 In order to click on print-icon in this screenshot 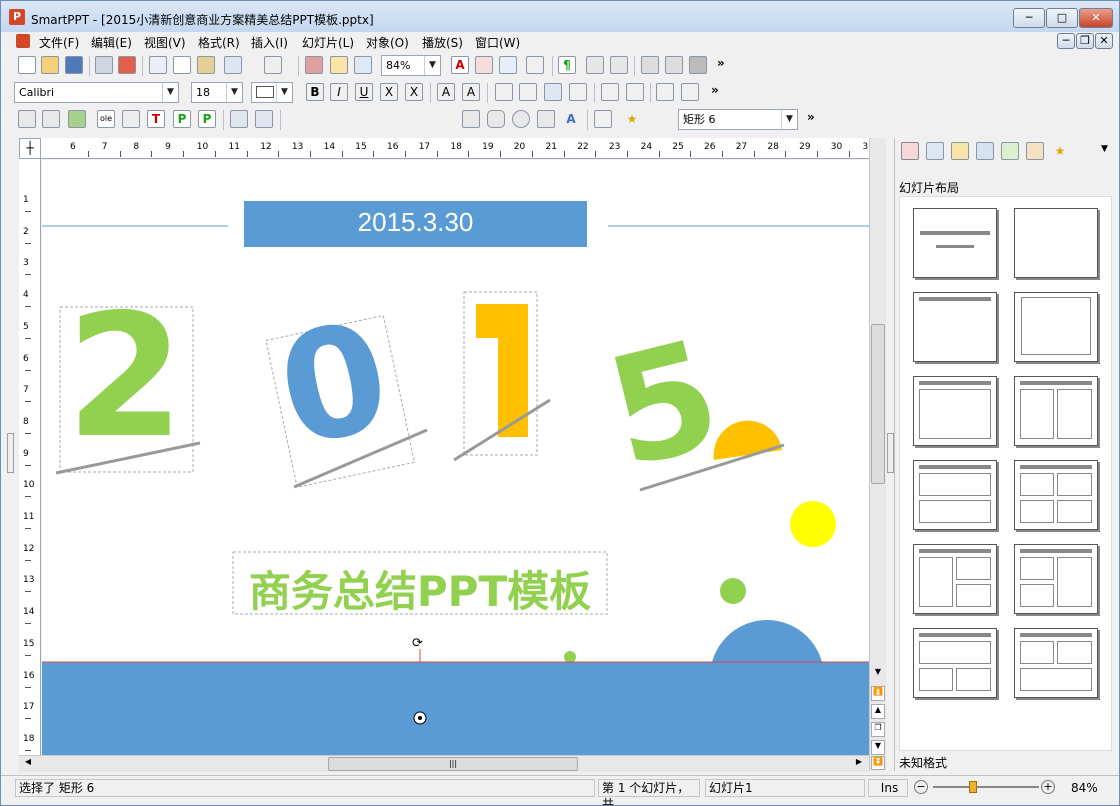, I will do `click(104, 65)`.